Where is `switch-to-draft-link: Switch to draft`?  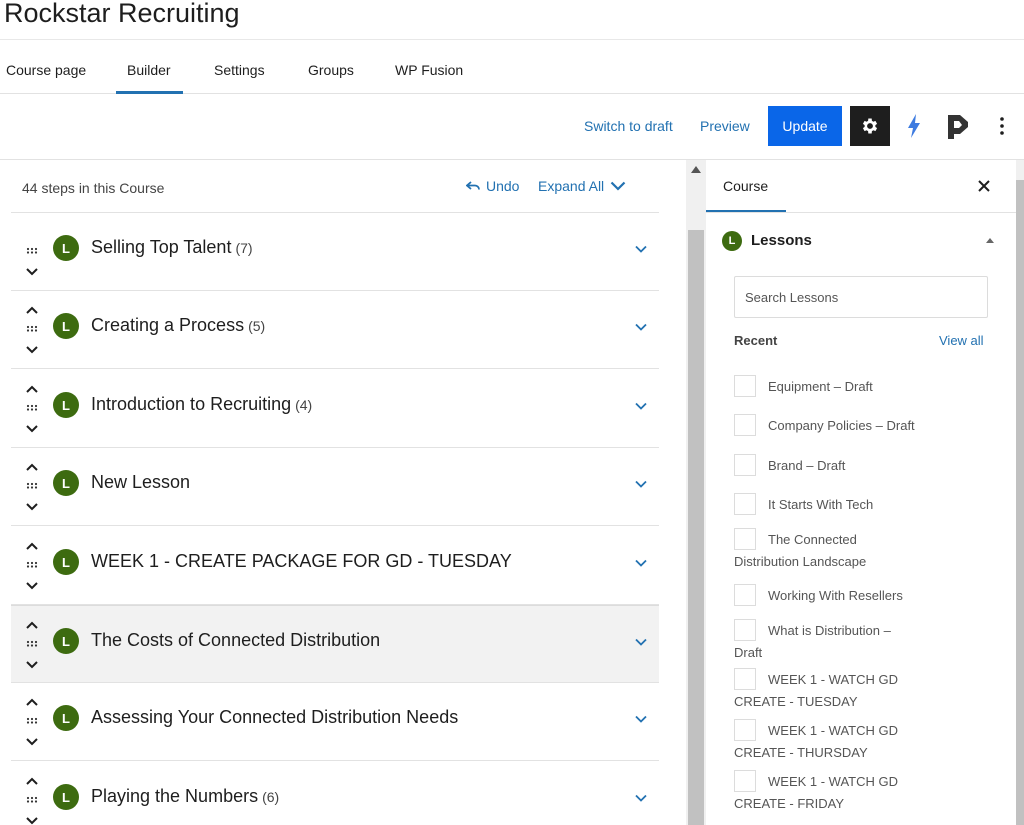
switch-to-draft-link: Switch to draft is located at coordinates (628, 126).